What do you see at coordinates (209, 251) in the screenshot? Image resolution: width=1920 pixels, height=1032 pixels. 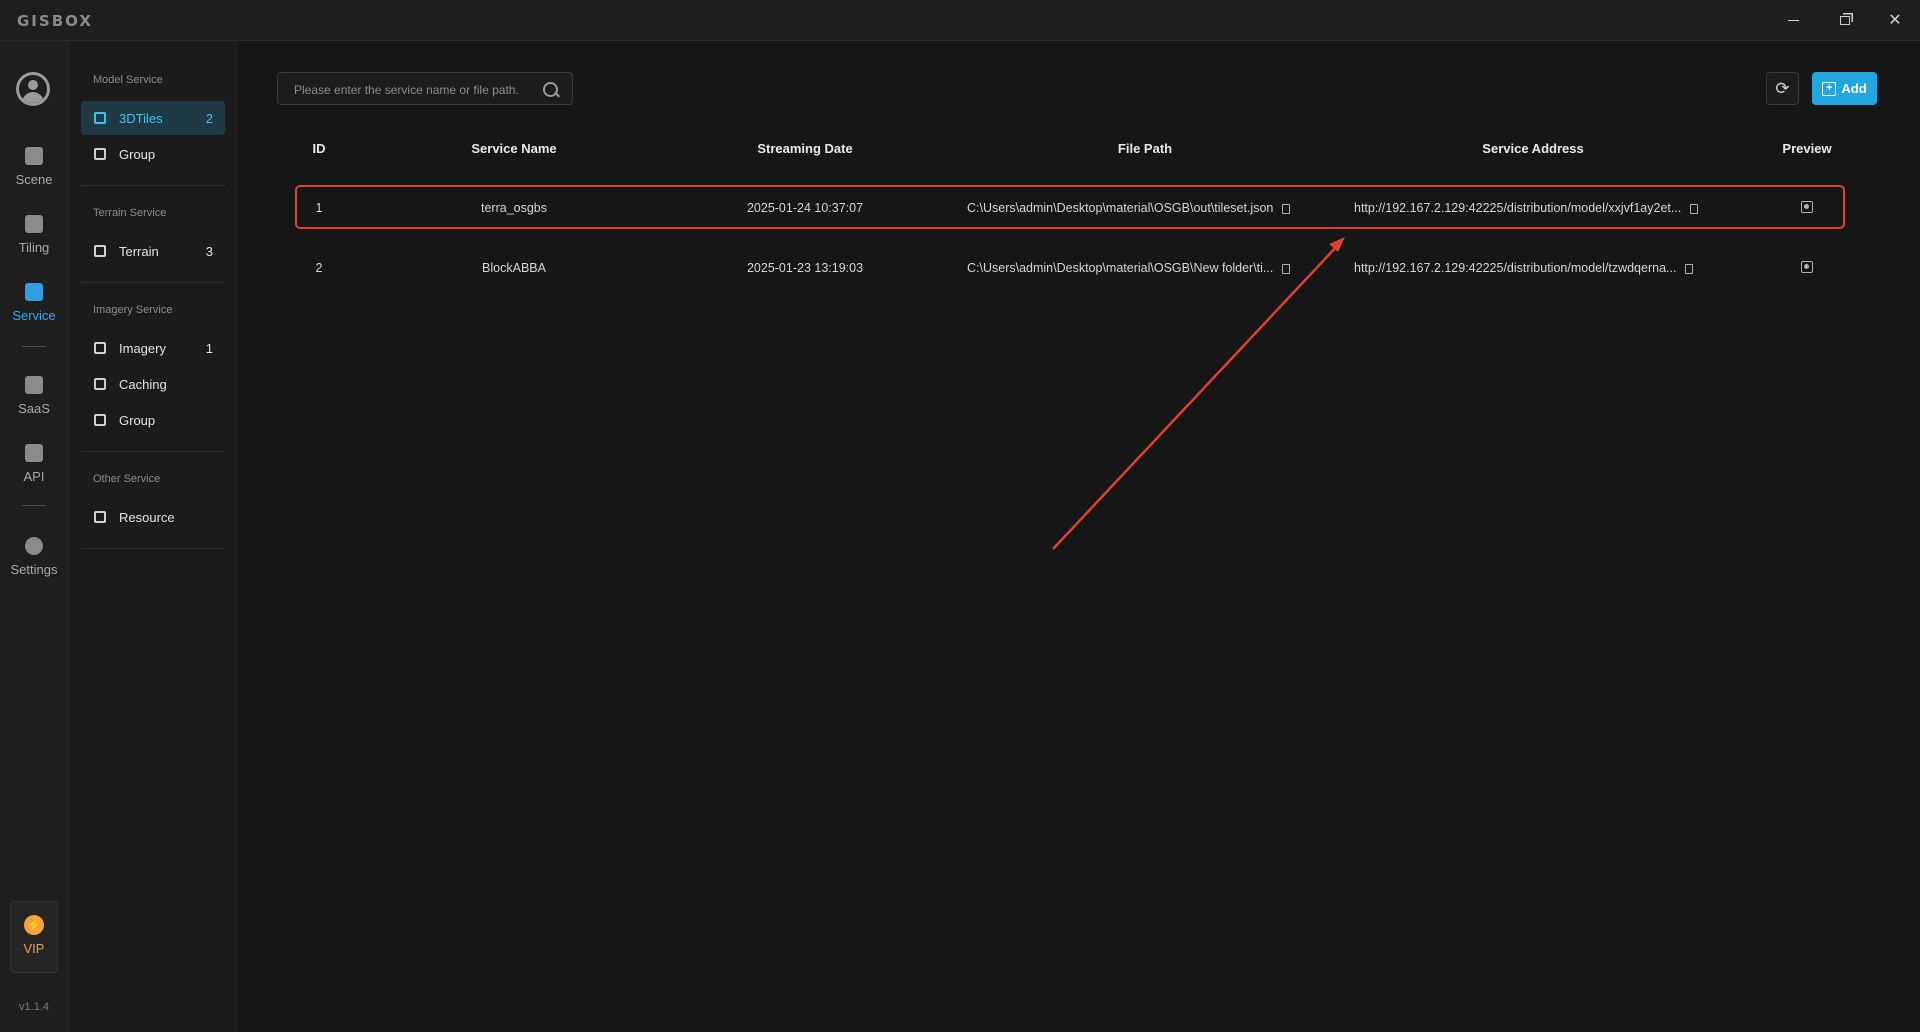 I see `count-badge: 3` at bounding box center [209, 251].